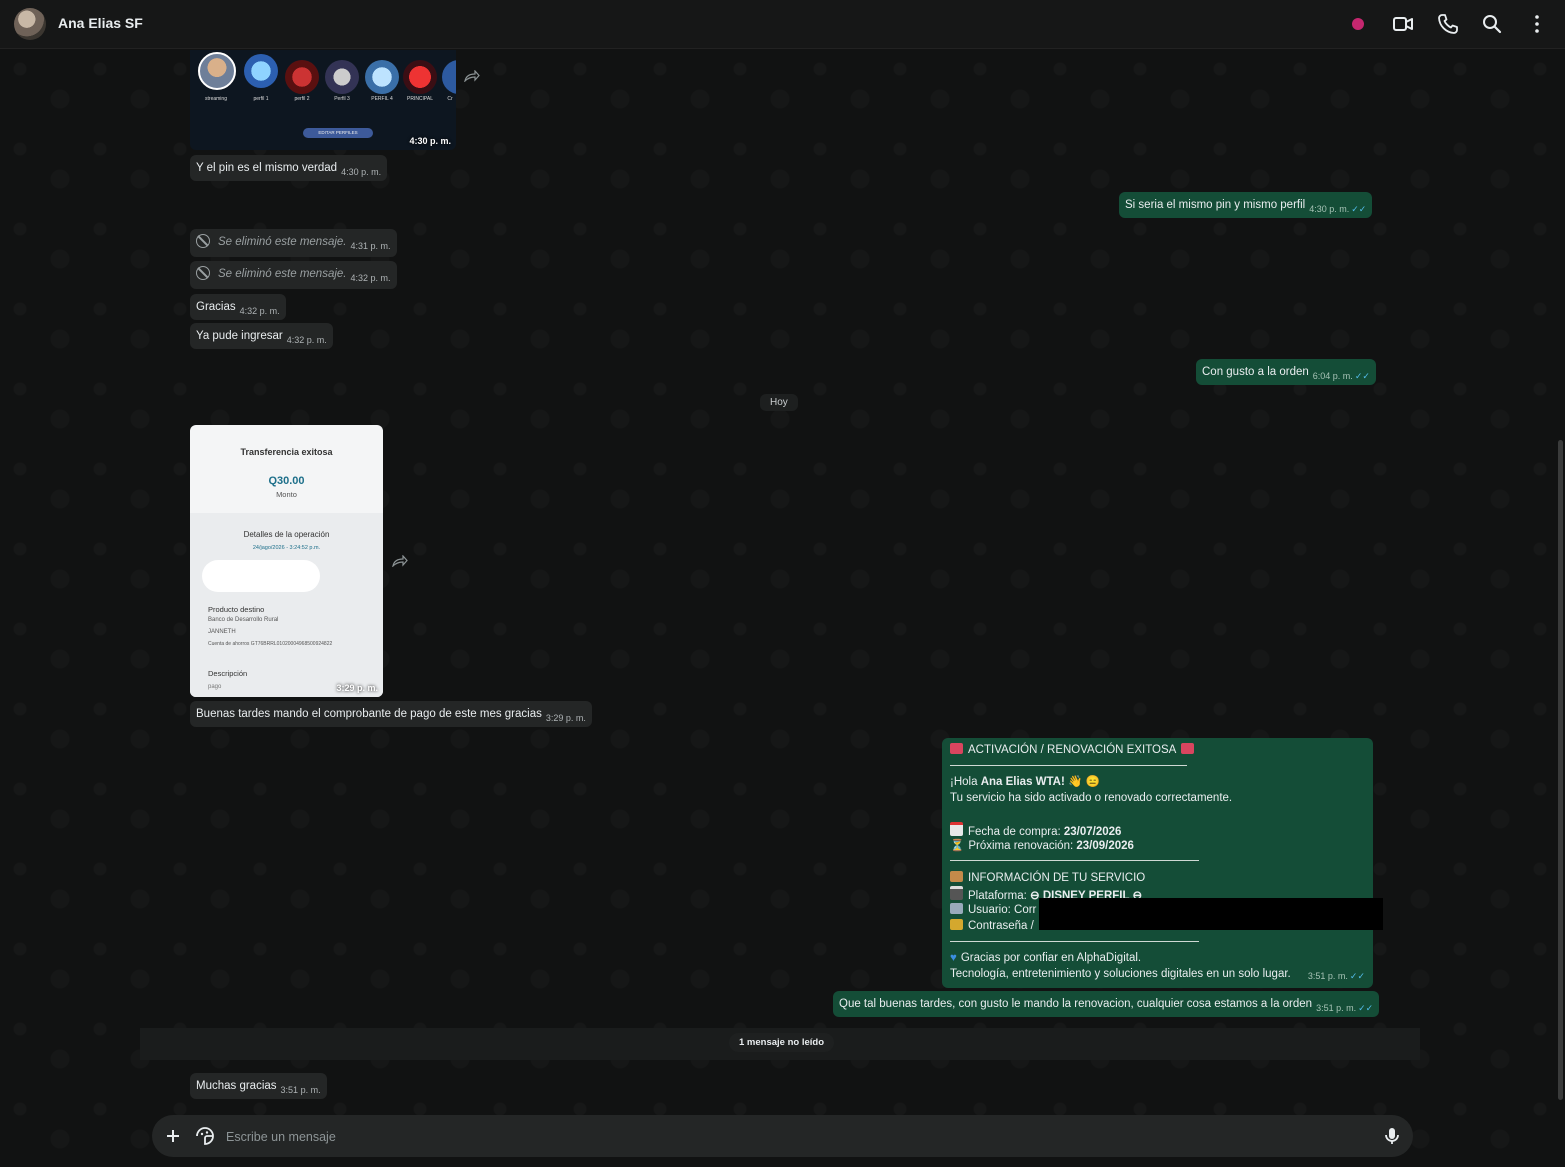 The width and height of the screenshot is (1565, 1167). What do you see at coordinates (1057, 878) in the screenshot?
I see `info-title: INFORMACIÓN DE TU SERVICIO` at bounding box center [1057, 878].